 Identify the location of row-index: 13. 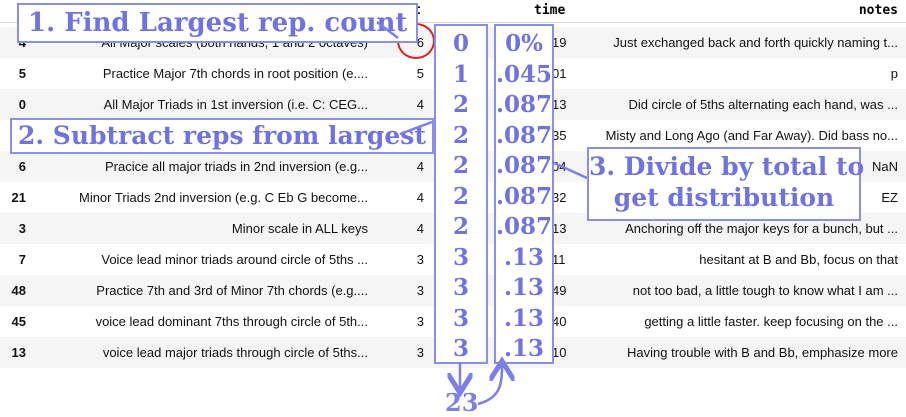
(18, 352).